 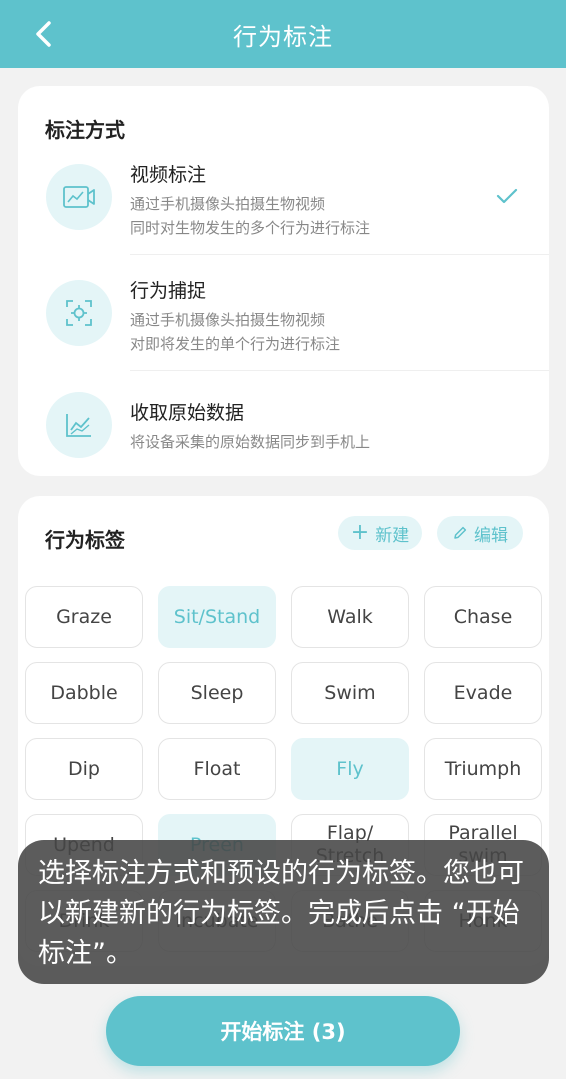 I want to click on capture-icon-circle, so click(x=79, y=313).